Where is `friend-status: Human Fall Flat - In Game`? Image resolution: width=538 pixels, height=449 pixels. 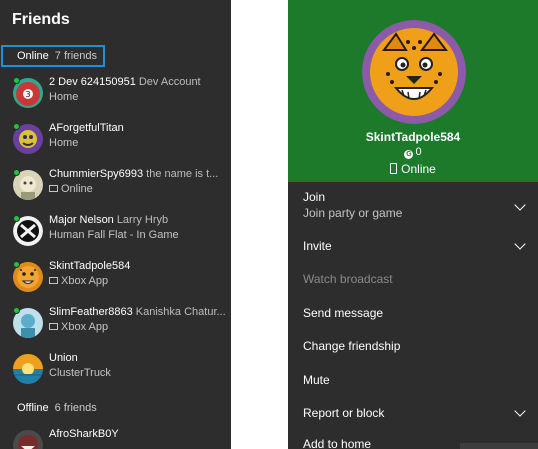 friend-status: Human Fall Flat - In Game is located at coordinates (114, 235).